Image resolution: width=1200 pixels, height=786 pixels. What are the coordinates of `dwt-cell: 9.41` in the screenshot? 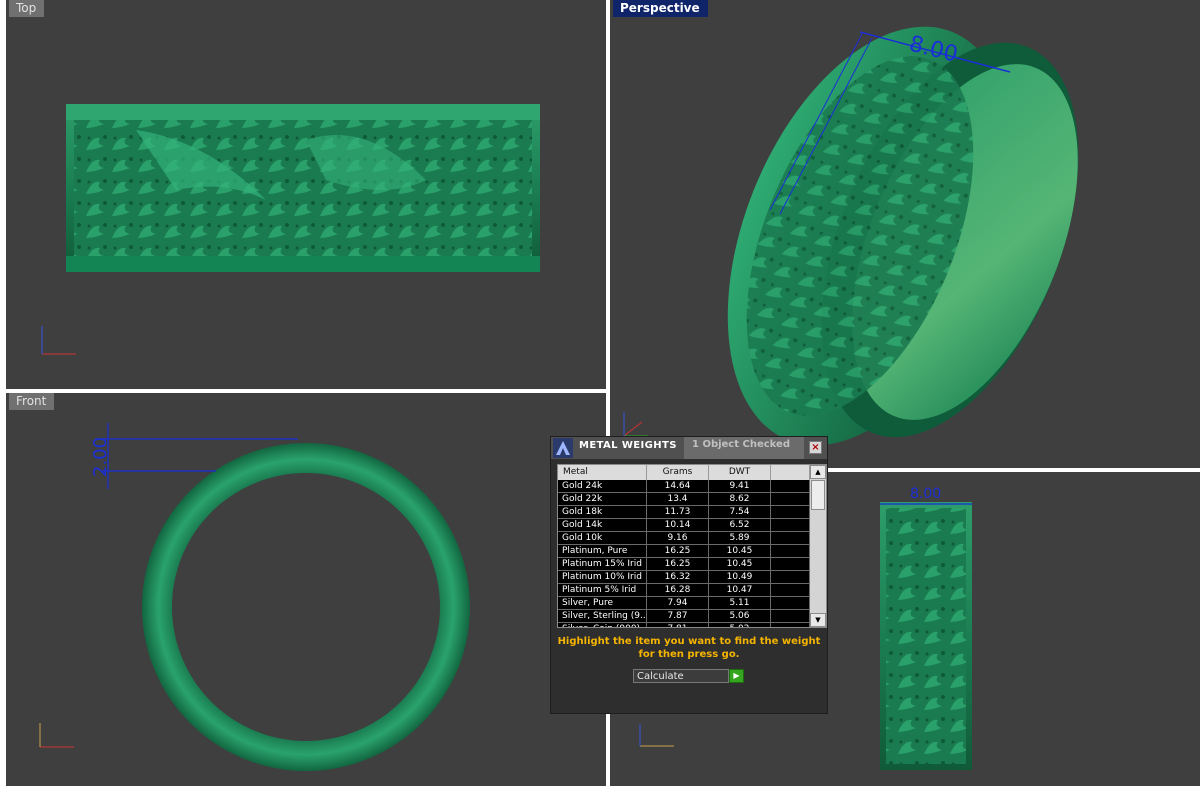 It's located at (740, 486).